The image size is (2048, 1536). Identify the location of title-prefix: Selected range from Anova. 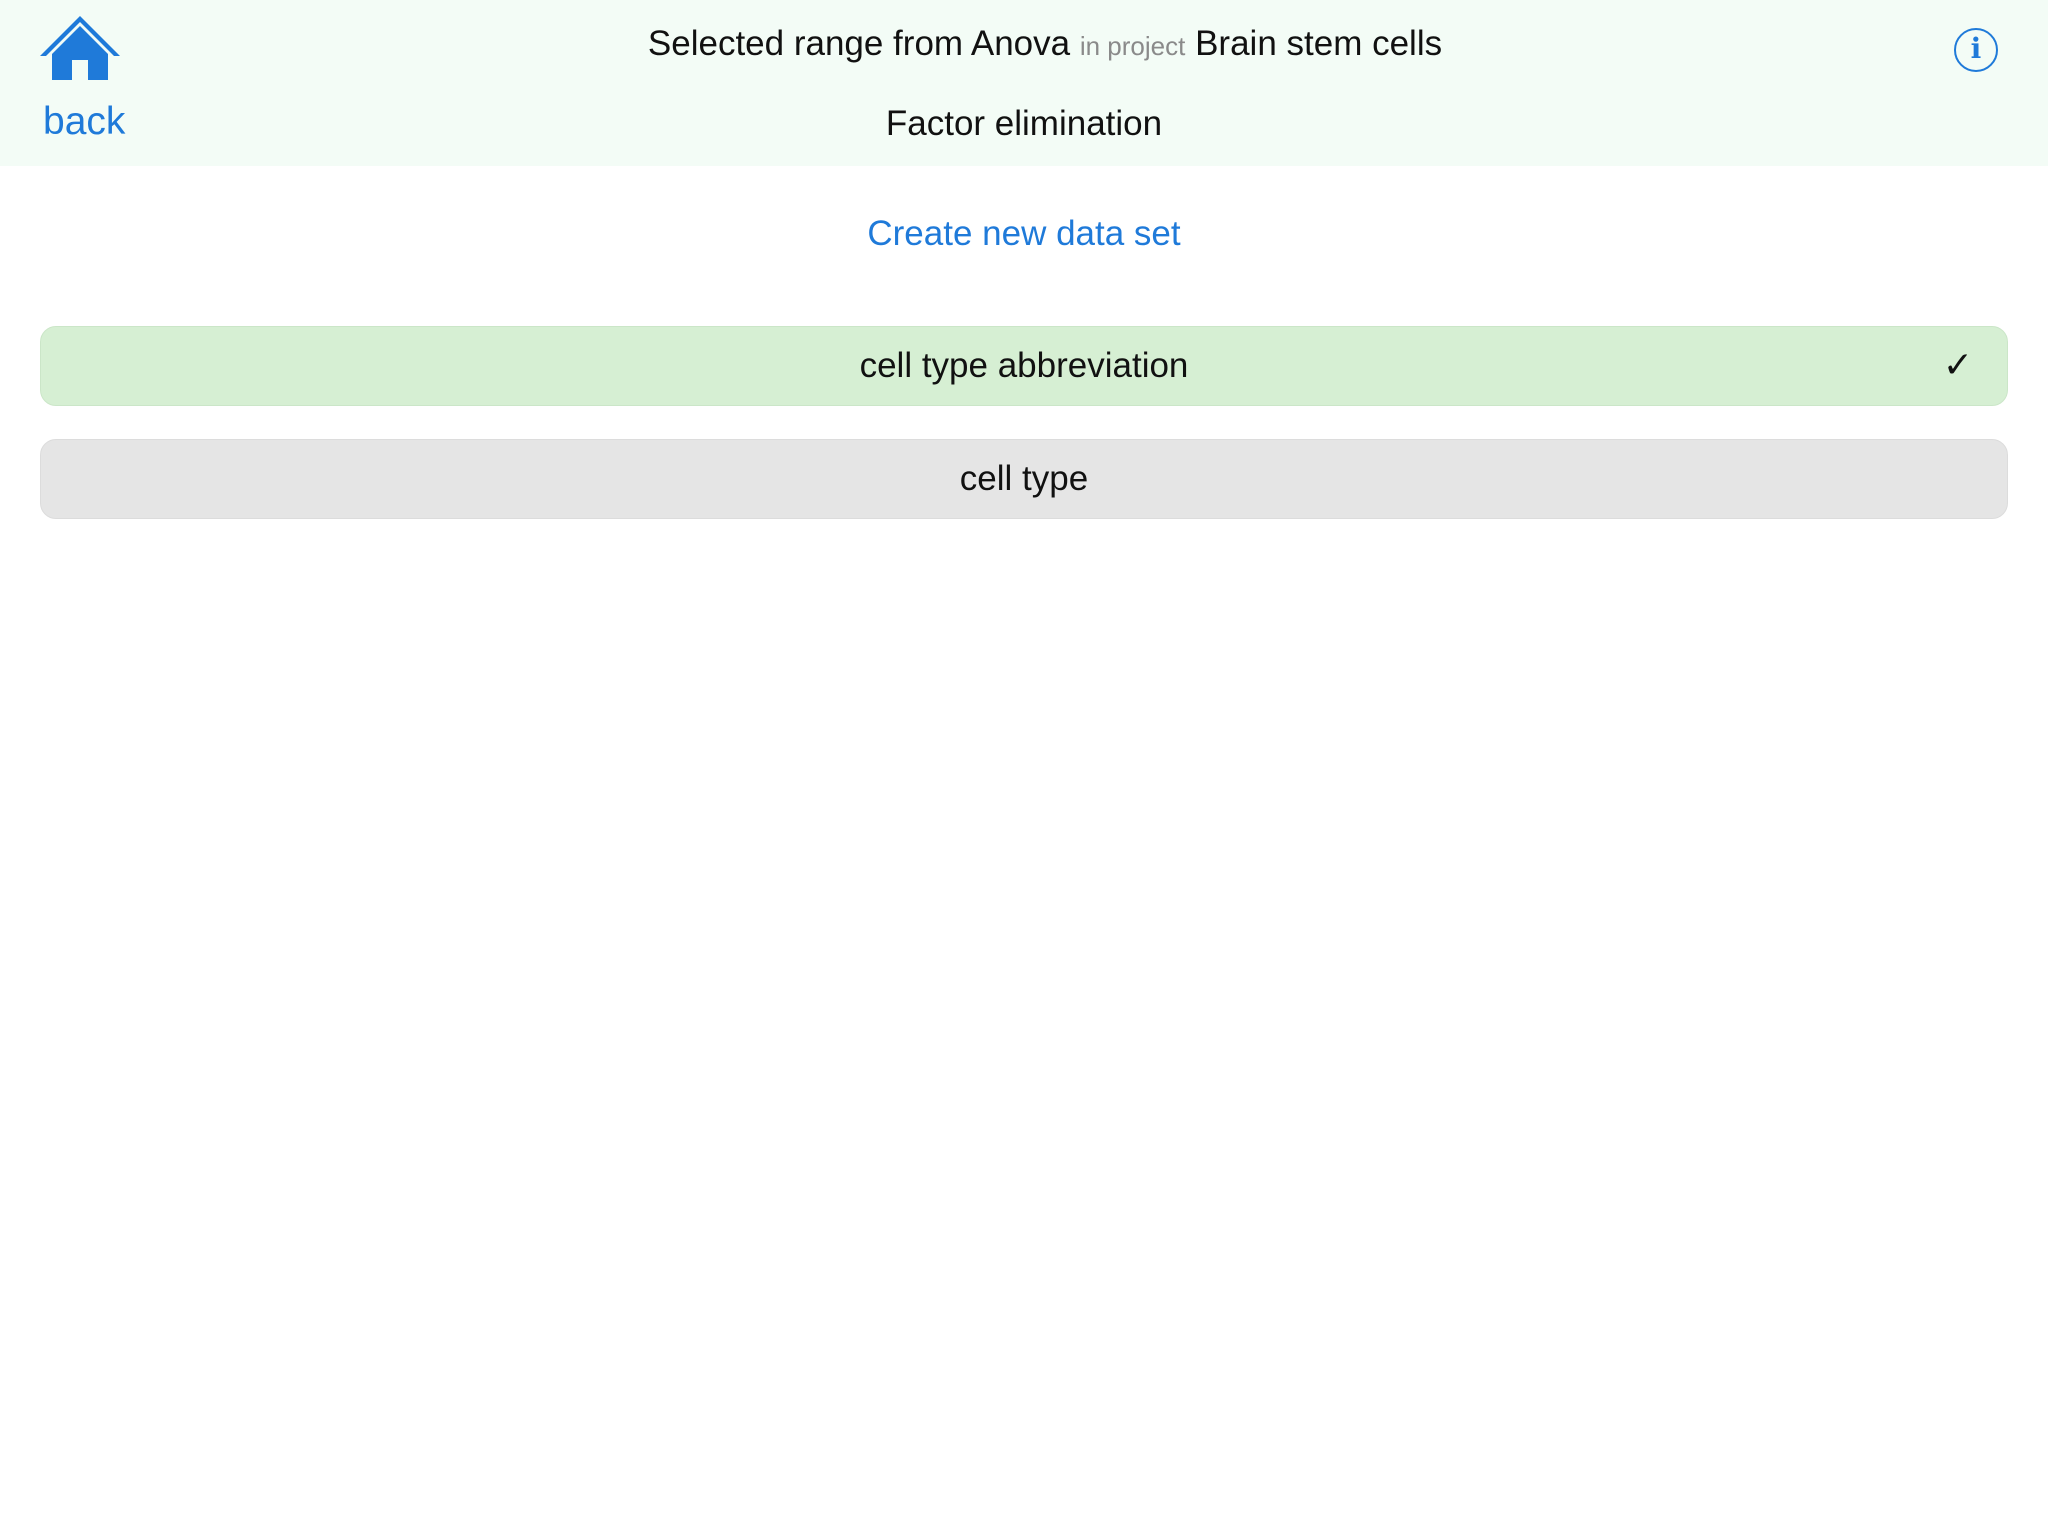
(859, 43).